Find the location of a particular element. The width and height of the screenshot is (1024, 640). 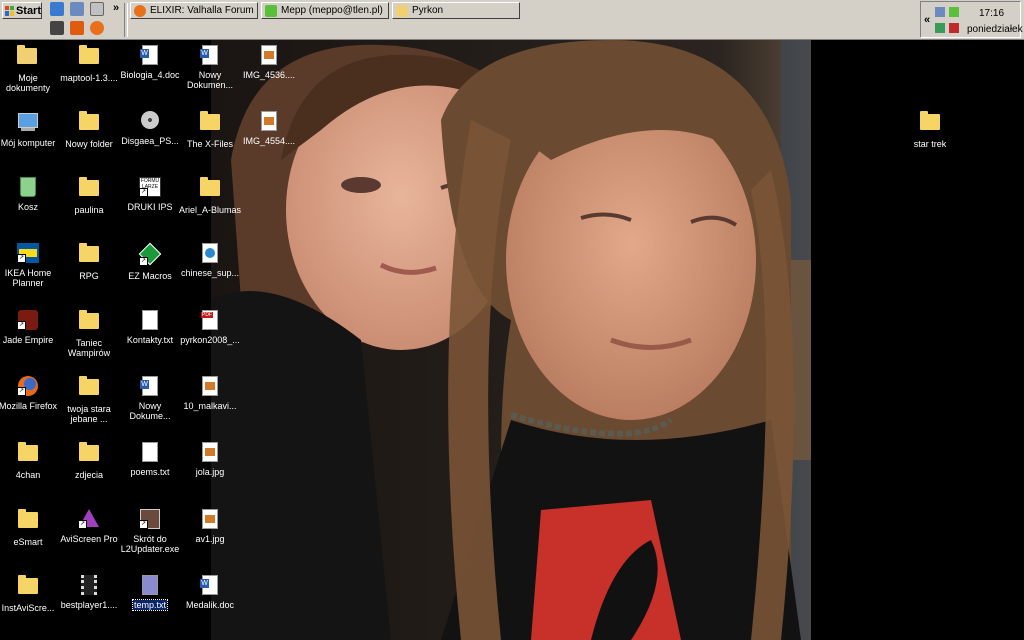

system-tray: « 17:16 poniedziałek is located at coordinates (971, 19).